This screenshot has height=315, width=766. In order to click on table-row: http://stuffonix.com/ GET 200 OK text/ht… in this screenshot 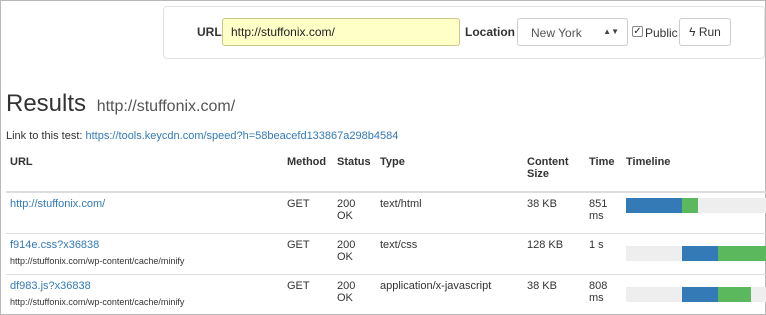, I will do `click(386, 212)`.